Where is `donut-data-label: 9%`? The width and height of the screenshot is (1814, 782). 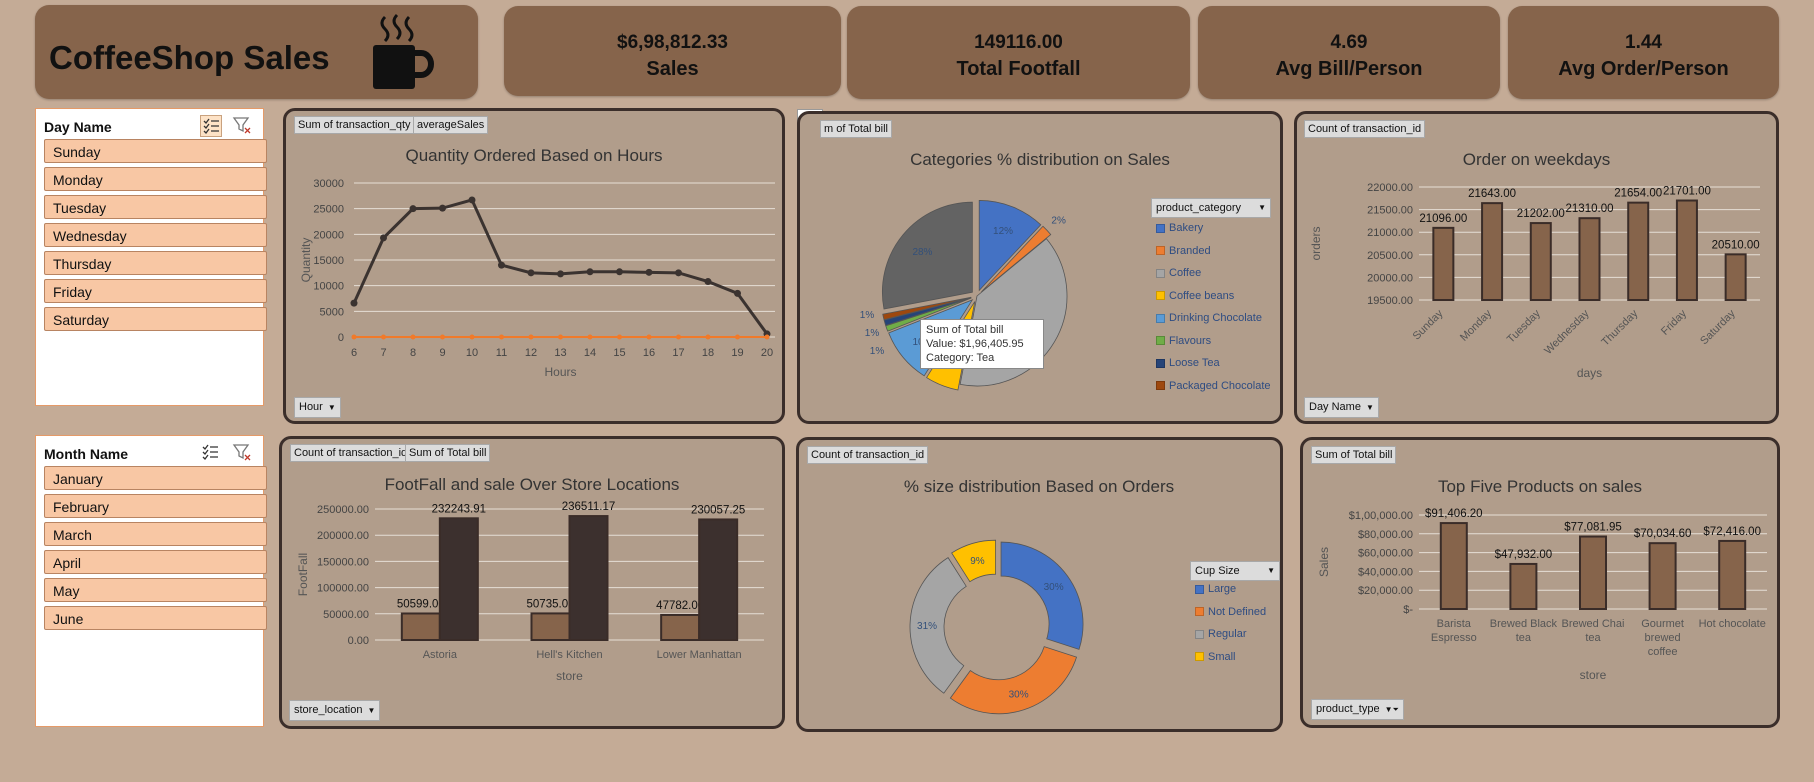 donut-data-label: 9% is located at coordinates (977, 561).